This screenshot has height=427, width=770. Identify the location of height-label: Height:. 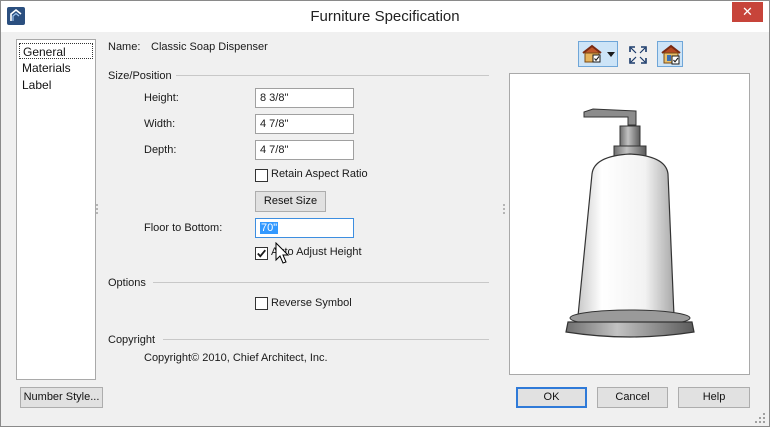
(161, 98).